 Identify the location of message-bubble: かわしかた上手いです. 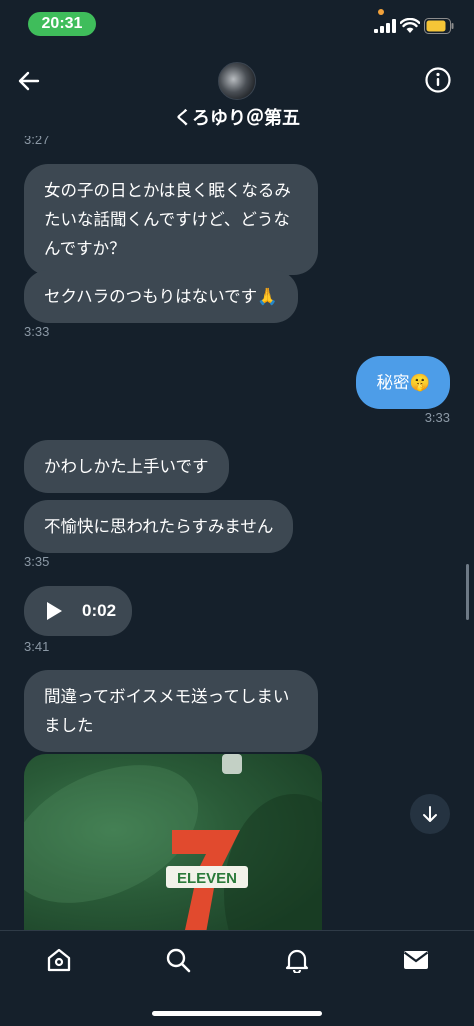
(126, 466).